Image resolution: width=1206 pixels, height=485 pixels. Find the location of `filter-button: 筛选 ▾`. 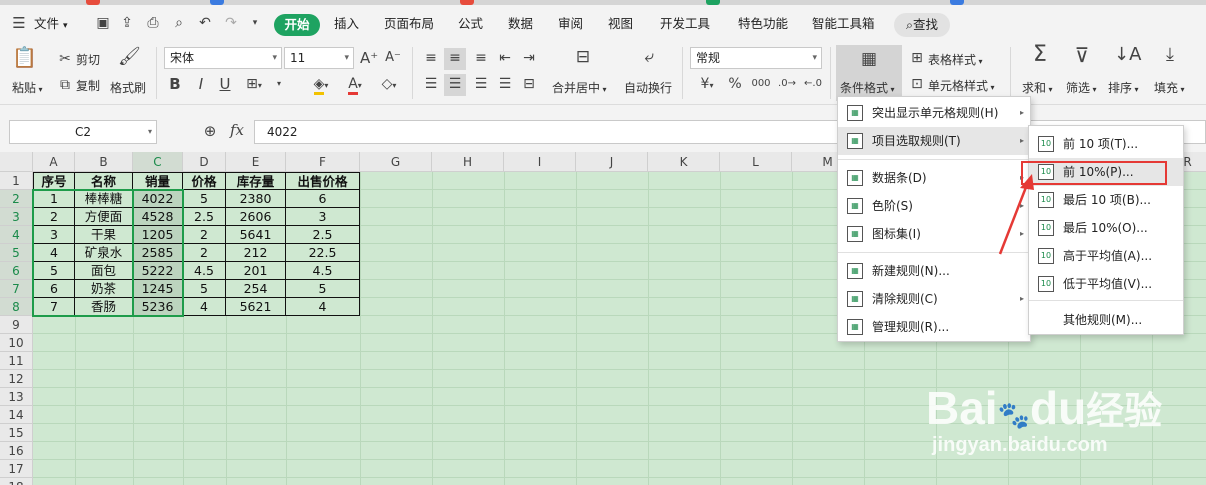

filter-button: 筛选 ▾ is located at coordinates (1081, 87).